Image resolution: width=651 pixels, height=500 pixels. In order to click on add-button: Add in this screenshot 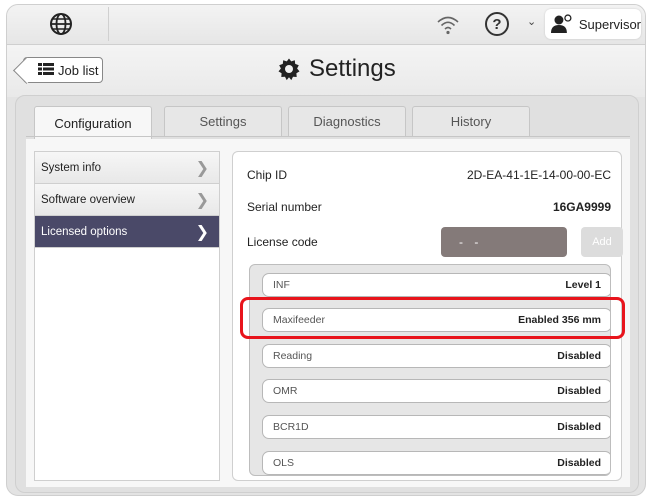, I will do `click(602, 242)`.